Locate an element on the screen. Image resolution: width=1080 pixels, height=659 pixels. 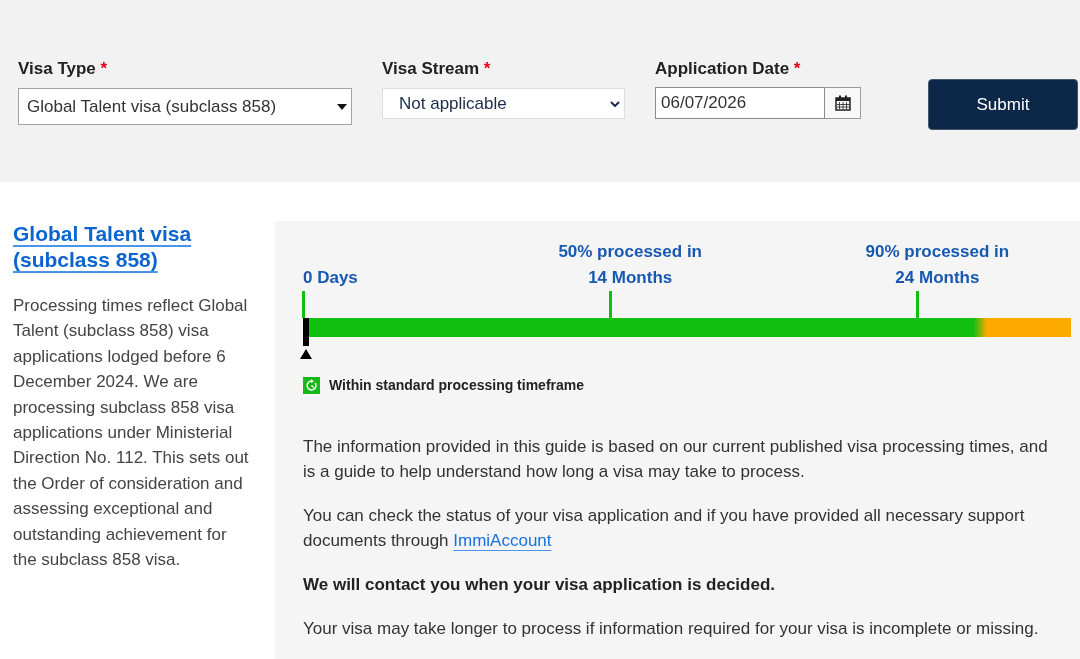
info-paragraph: We will contact you when your visa application is decided. is located at coordinates (539, 585).